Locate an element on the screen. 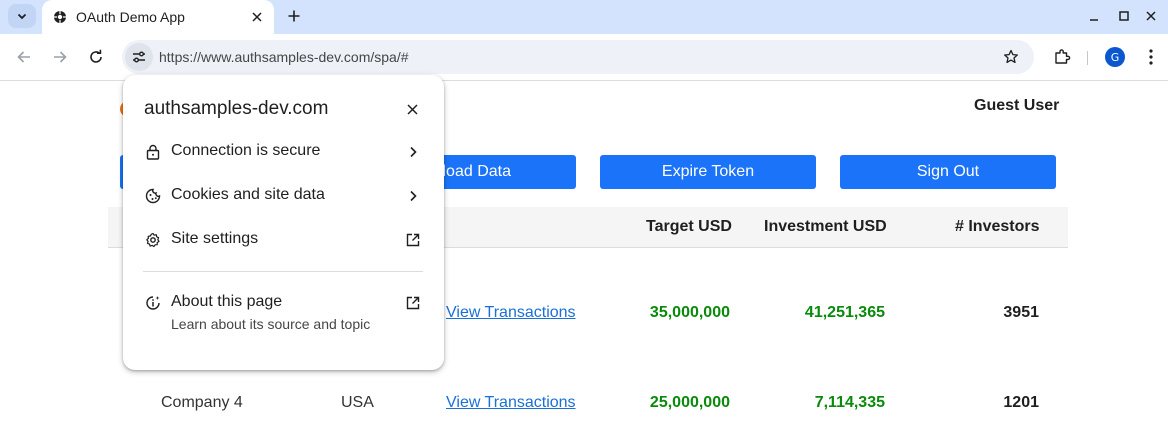 This screenshot has width=1168, height=438. popup-domain-title: authsamples-dev.com is located at coordinates (236, 108).